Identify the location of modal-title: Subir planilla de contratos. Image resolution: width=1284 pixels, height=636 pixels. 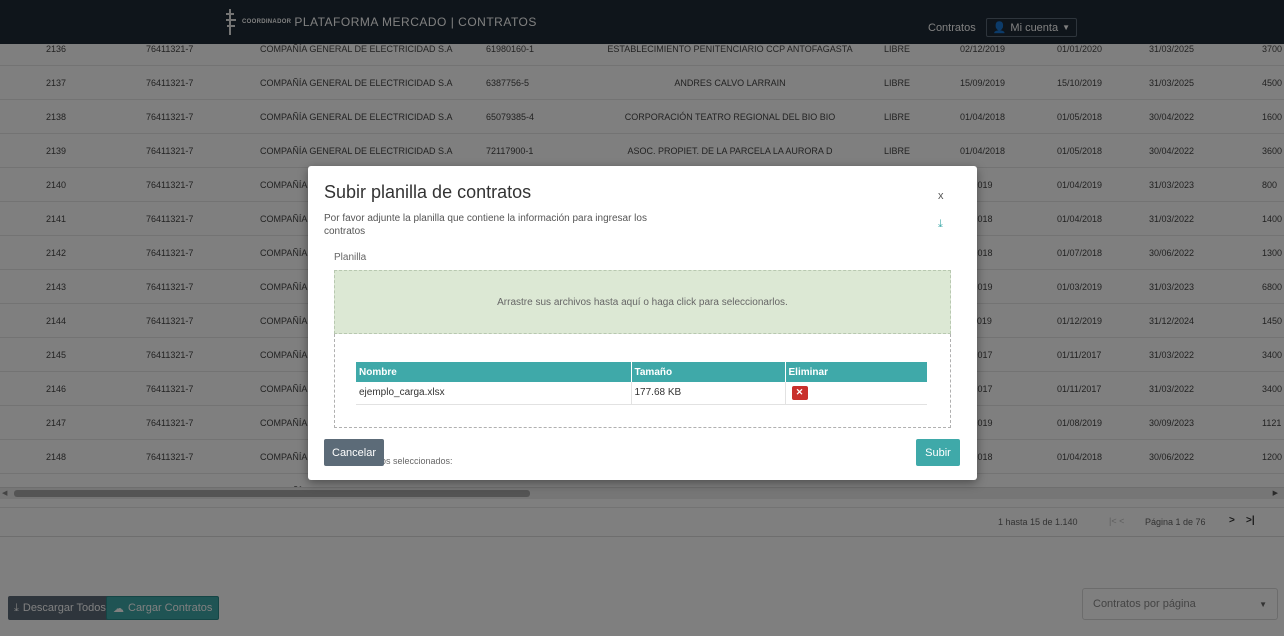
(428, 192).